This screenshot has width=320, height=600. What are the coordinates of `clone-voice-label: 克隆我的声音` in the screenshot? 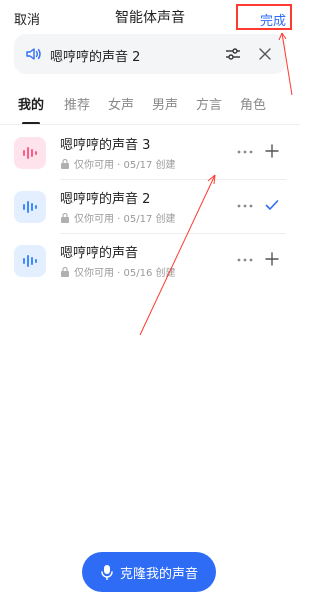 It's located at (158, 574).